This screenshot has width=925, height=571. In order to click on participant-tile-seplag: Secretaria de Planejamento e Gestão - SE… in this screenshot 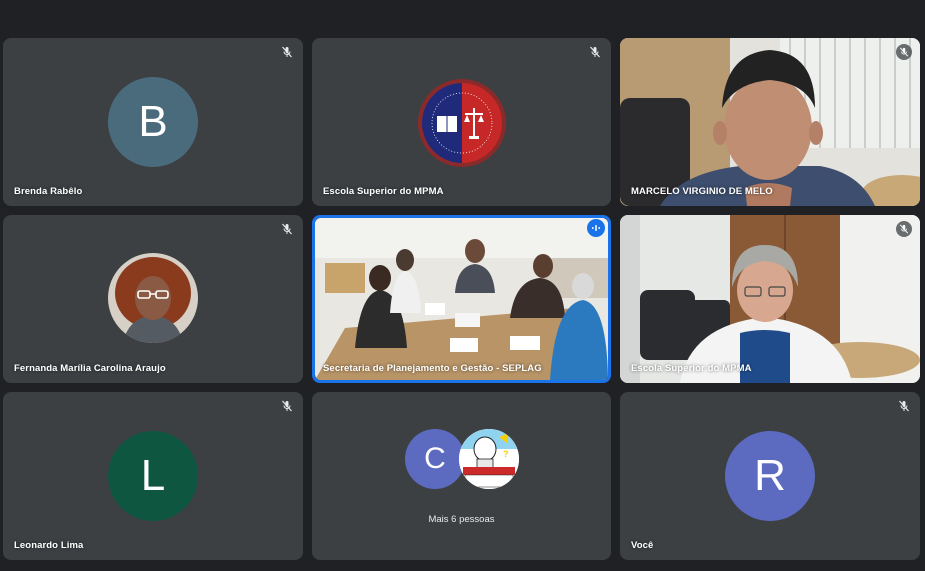, I will do `click(461, 299)`.